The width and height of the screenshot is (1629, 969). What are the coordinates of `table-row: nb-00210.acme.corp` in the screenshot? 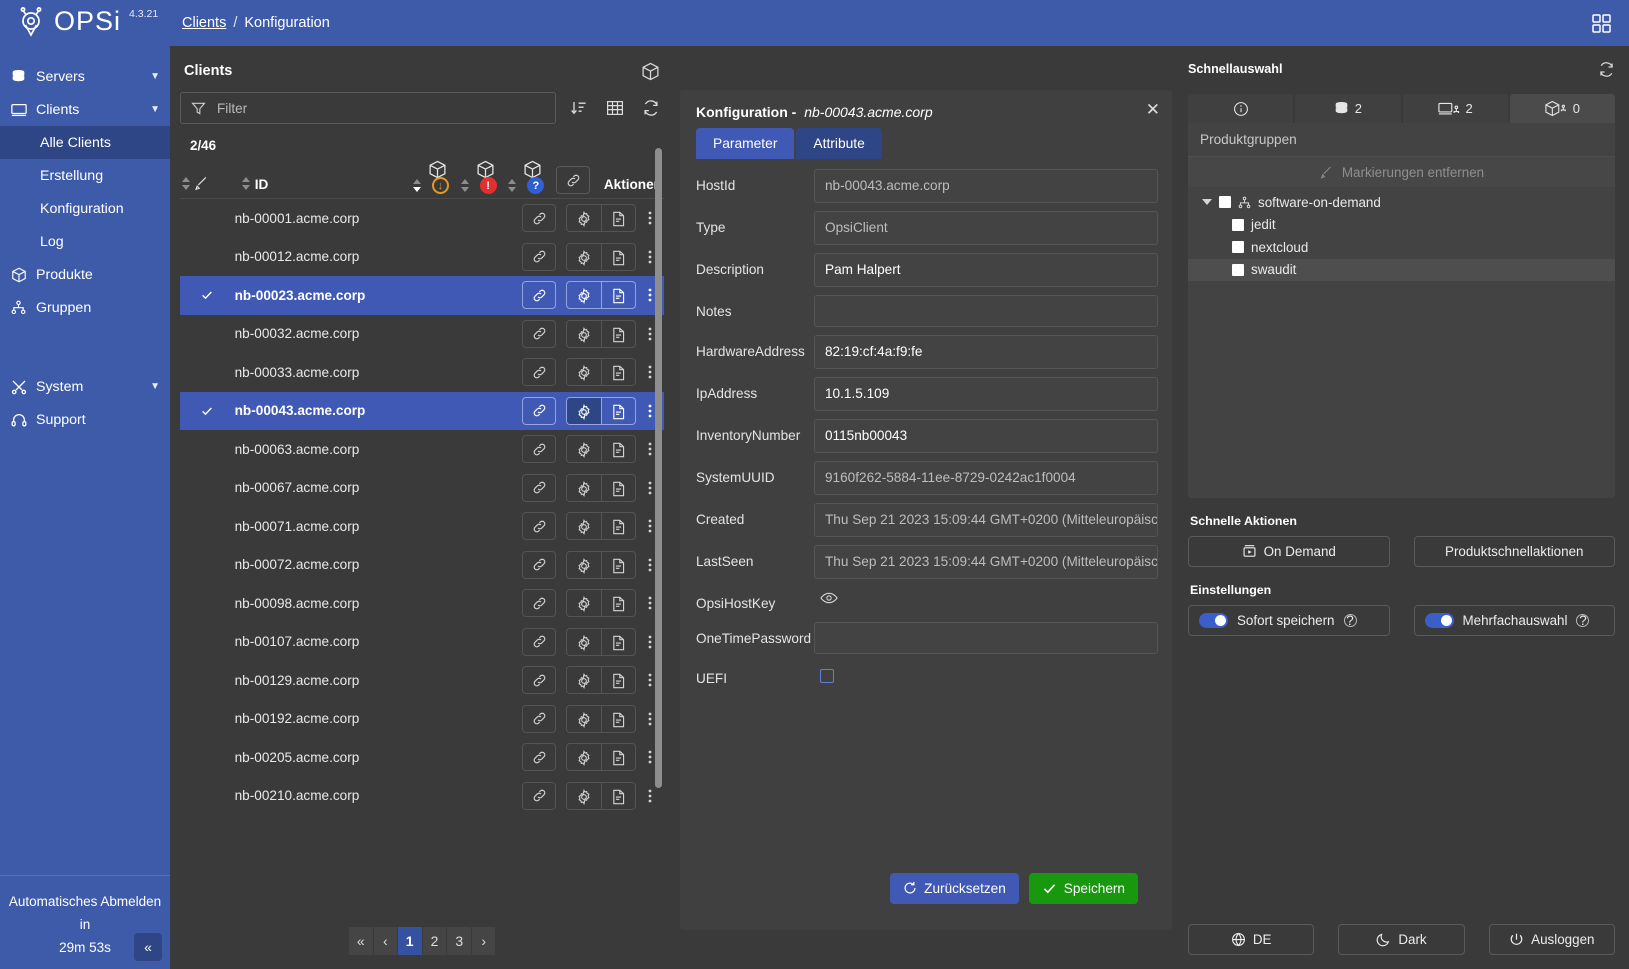 It's located at (422, 796).